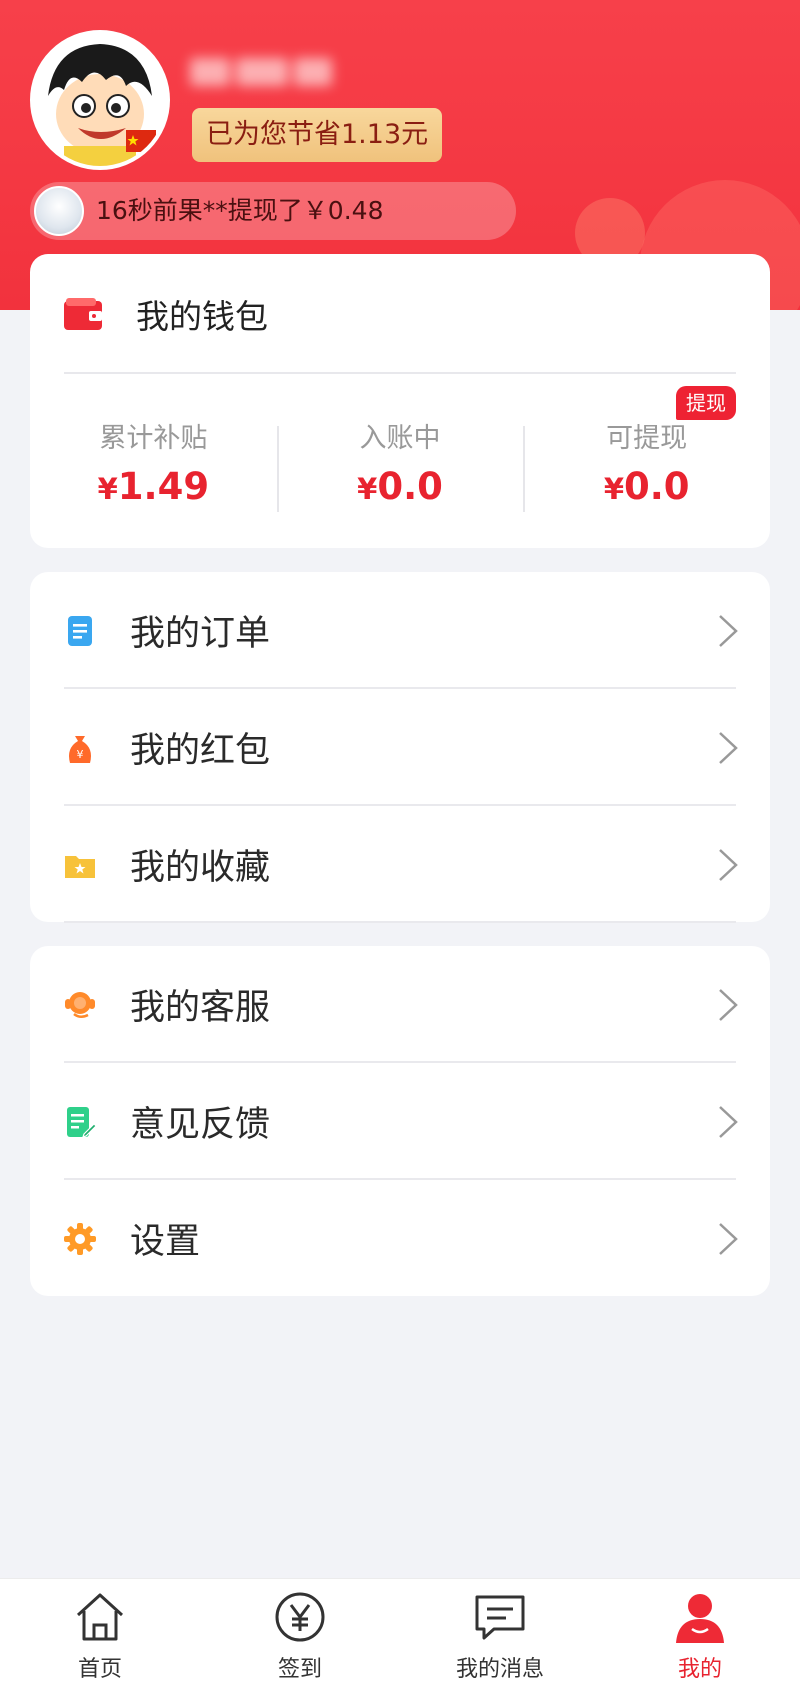 The width and height of the screenshot is (800, 1689). I want to click on wallet-stats: 累计补贴 ¥1.49 入账中 ¥0.0 可提现 ¥0.0, so click(400, 469).